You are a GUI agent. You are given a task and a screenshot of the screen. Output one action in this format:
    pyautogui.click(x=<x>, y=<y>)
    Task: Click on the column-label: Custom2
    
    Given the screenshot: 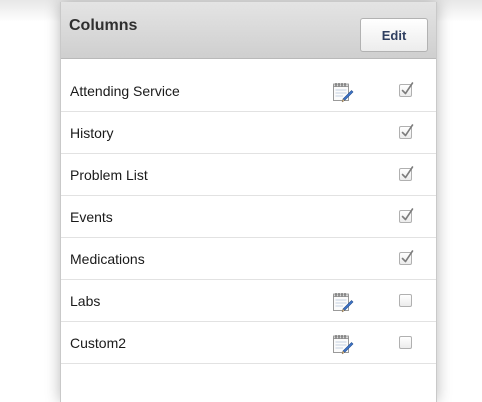 What is the action you would take?
    pyautogui.click(x=98, y=343)
    